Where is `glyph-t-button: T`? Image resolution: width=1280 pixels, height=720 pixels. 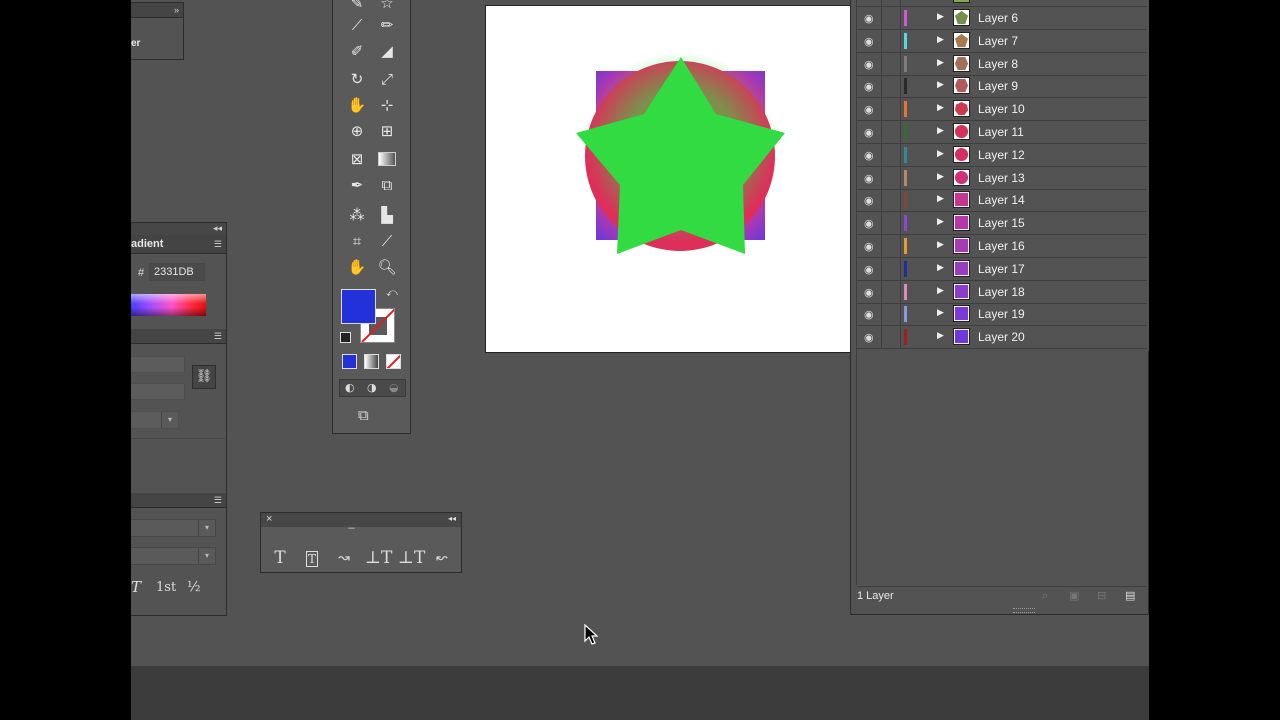 glyph-t-button: T is located at coordinates (136, 587).